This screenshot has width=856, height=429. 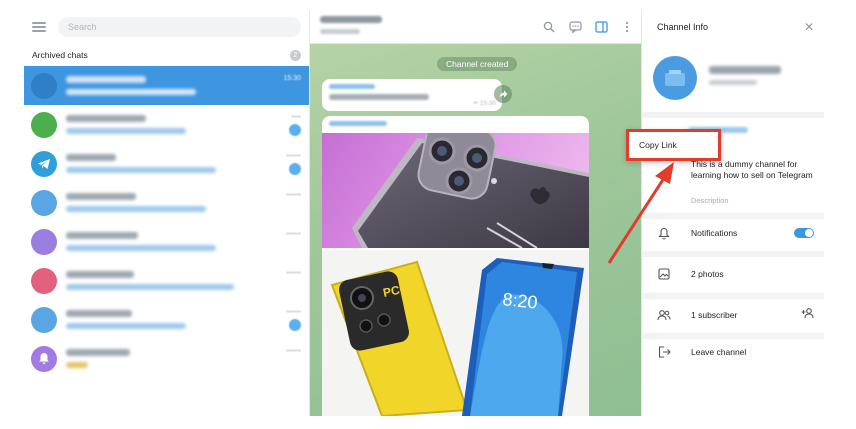 I want to click on conversation-title, so click(x=351, y=25).